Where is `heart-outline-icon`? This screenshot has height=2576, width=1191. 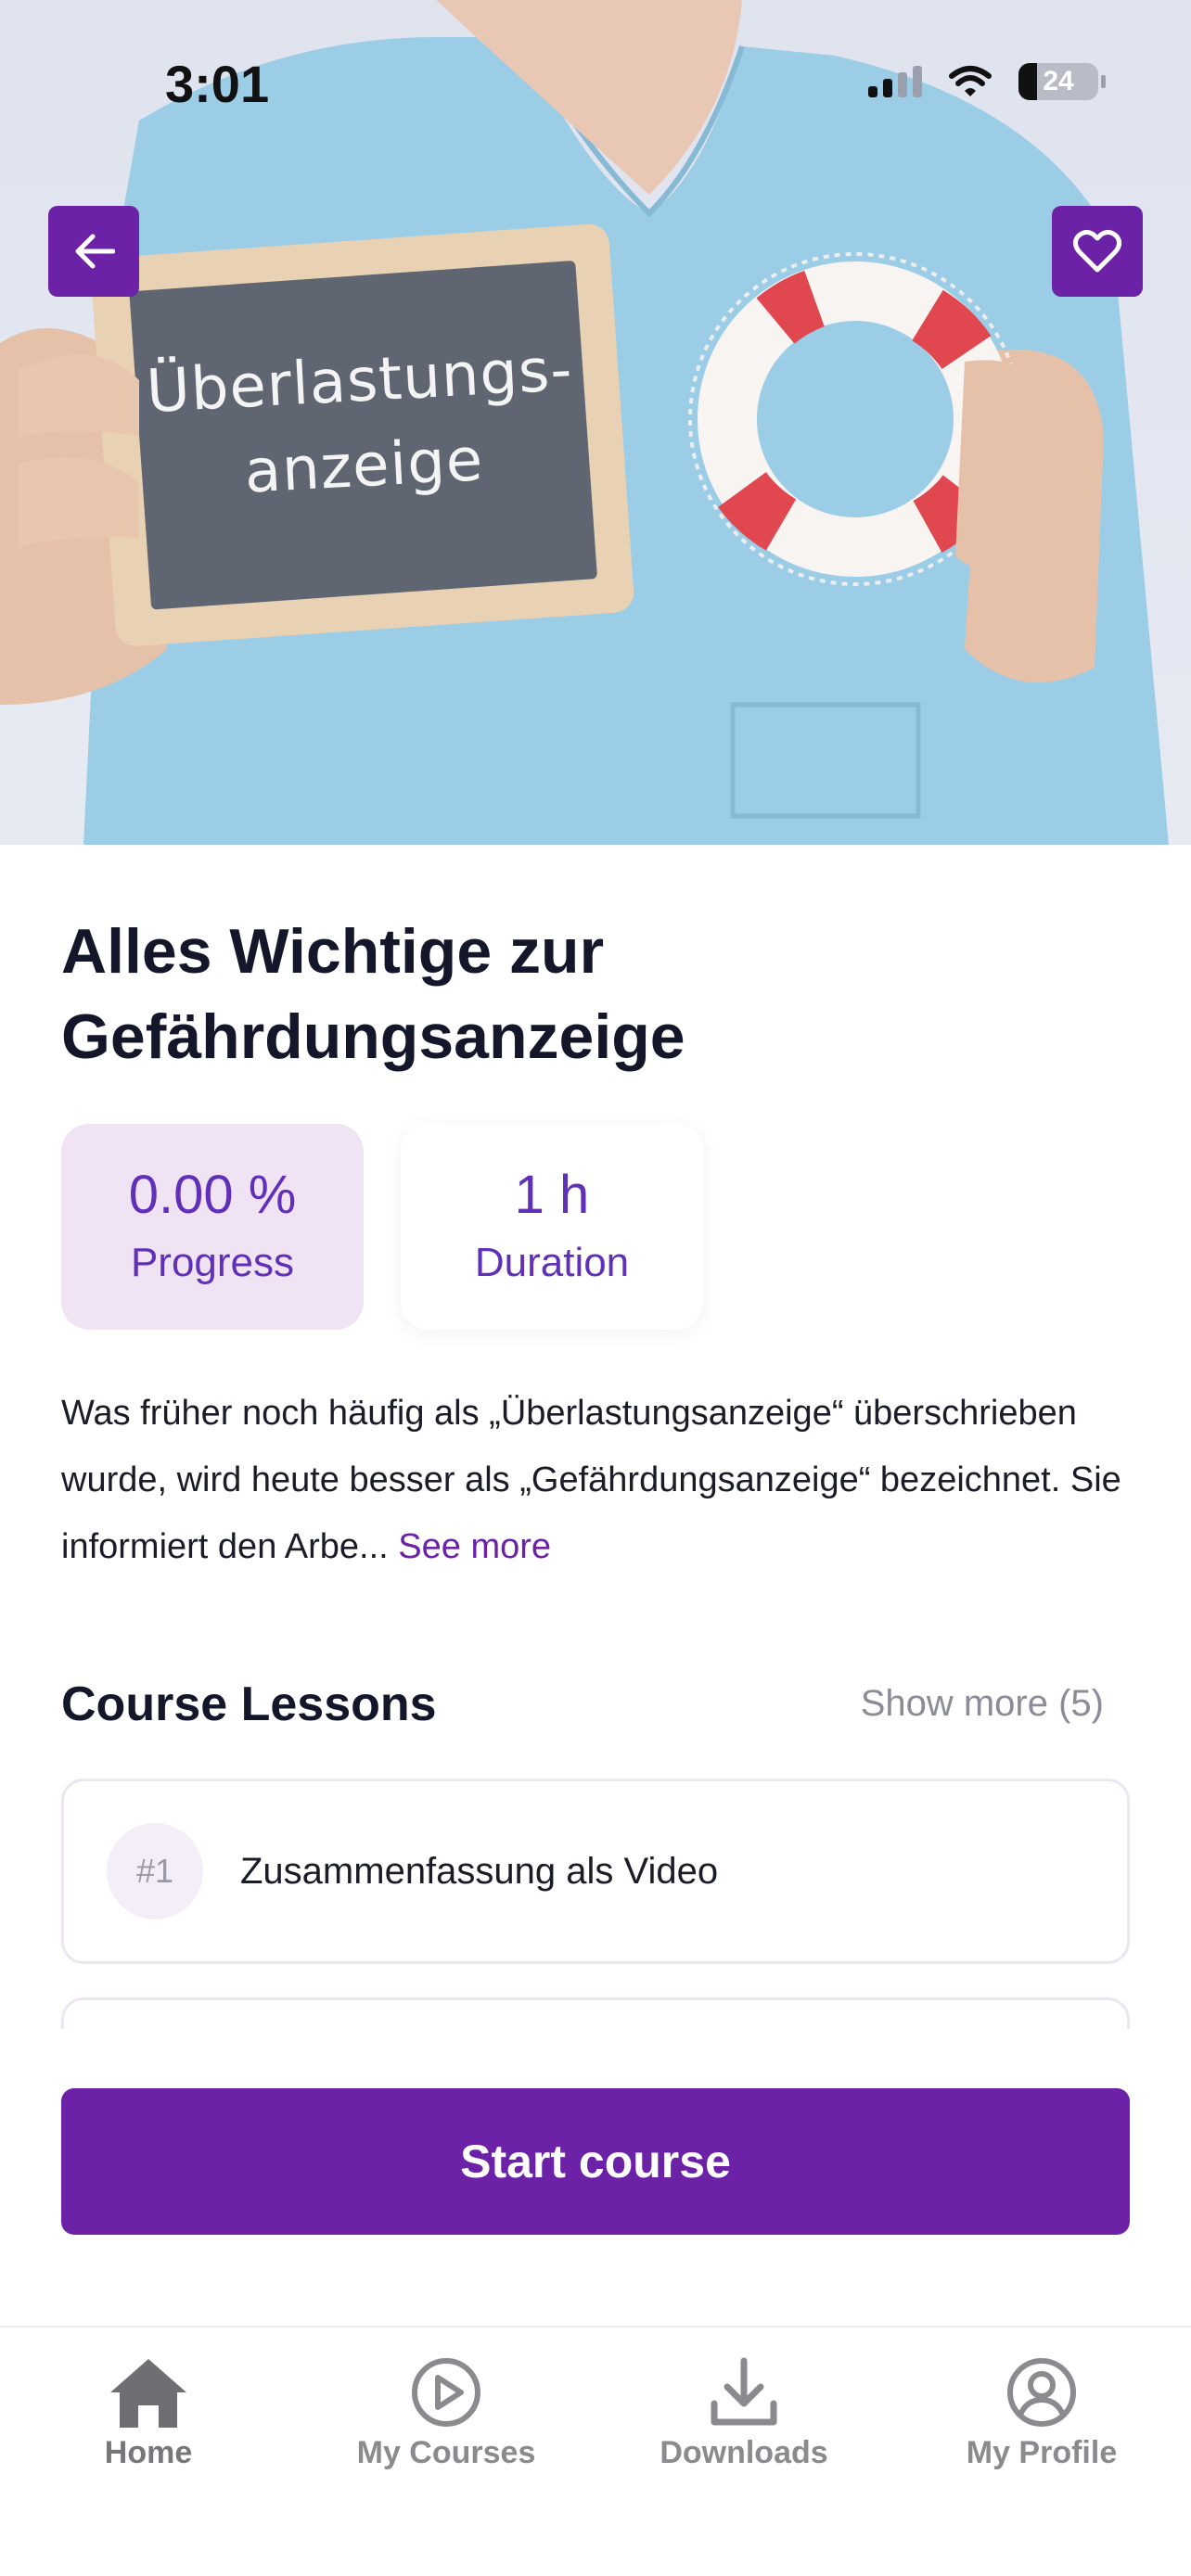 heart-outline-icon is located at coordinates (1097, 251).